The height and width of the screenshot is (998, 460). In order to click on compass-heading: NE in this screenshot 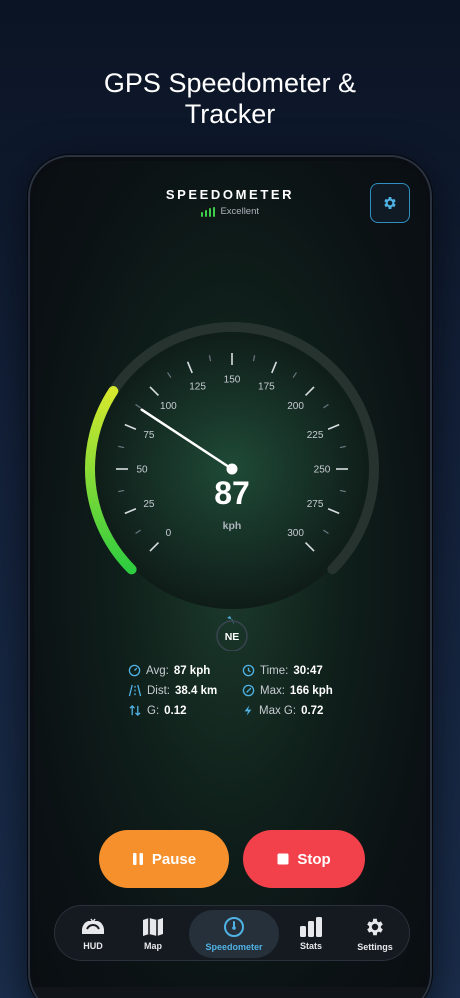, I will do `click(232, 637)`.